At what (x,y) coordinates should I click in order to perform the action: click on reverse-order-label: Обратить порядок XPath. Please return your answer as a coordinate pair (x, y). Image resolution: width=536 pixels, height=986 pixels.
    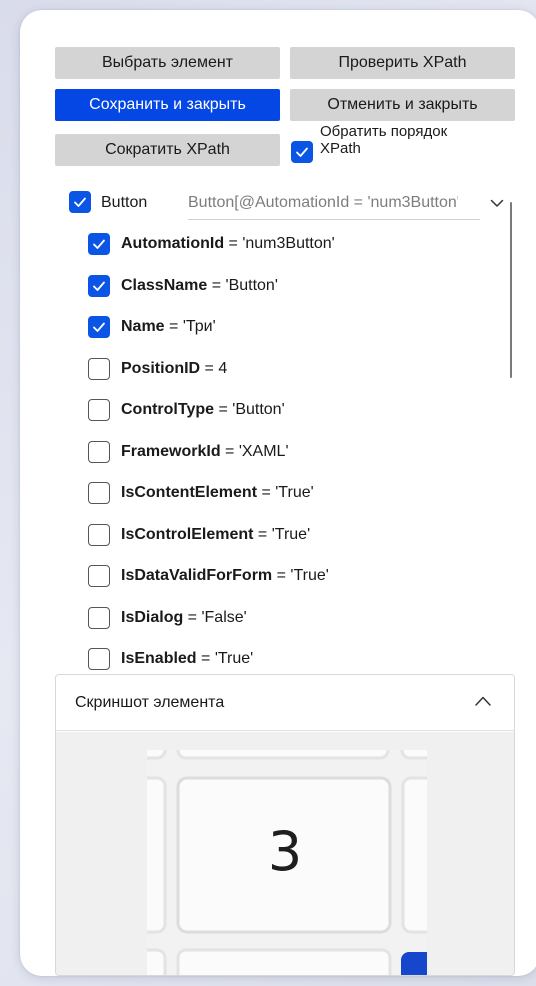
    Looking at the image, I should click on (420, 140).